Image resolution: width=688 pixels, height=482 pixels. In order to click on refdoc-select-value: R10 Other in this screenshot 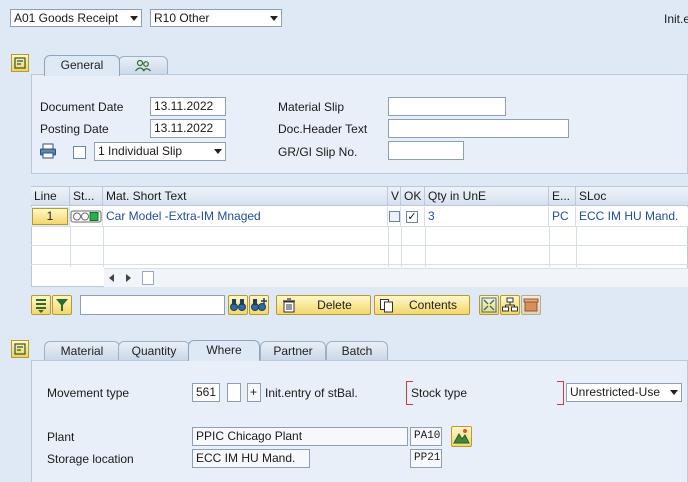, I will do `click(182, 18)`.